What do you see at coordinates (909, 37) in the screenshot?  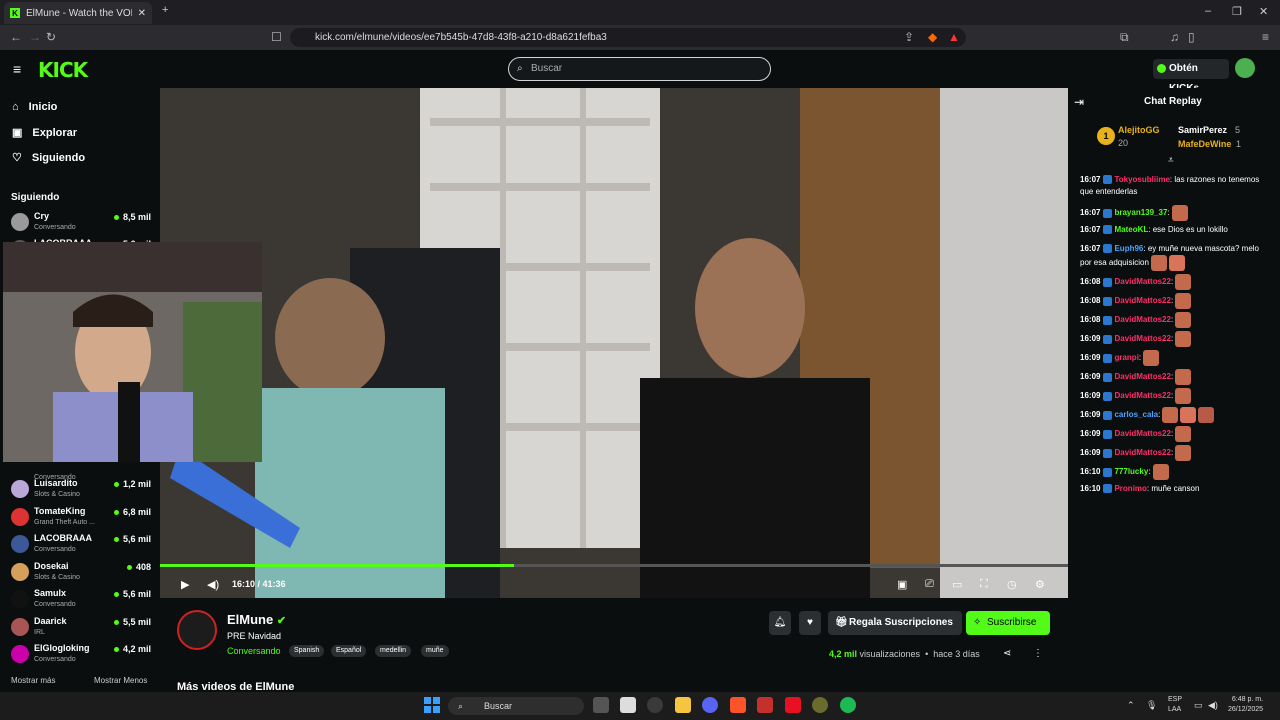 I see `share-icon: ⇪` at bounding box center [909, 37].